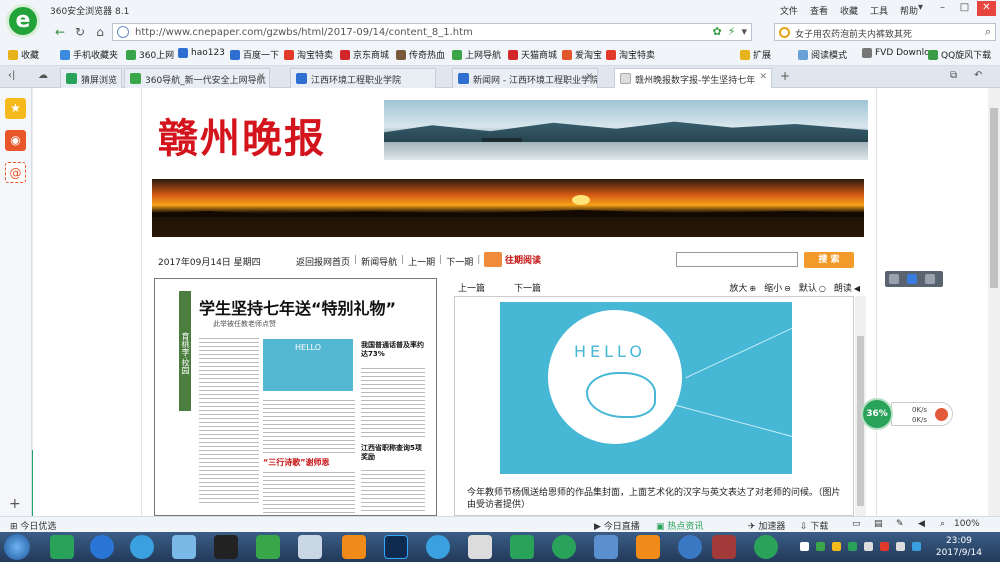  What do you see at coordinates (480, 547) in the screenshot?
I see `taskbar-doc-icon` at bounding box center [480, 547].